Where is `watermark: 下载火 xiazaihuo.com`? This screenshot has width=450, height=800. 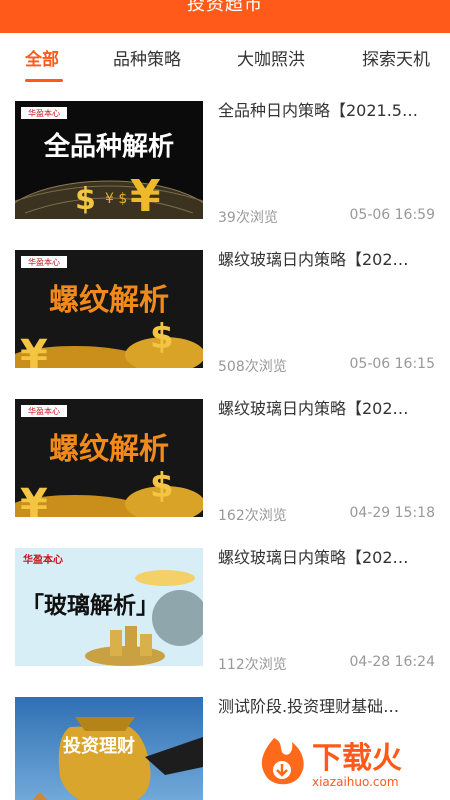
watermark: 下载火 xiazaihuo.com is located at coordinates (347, 762).